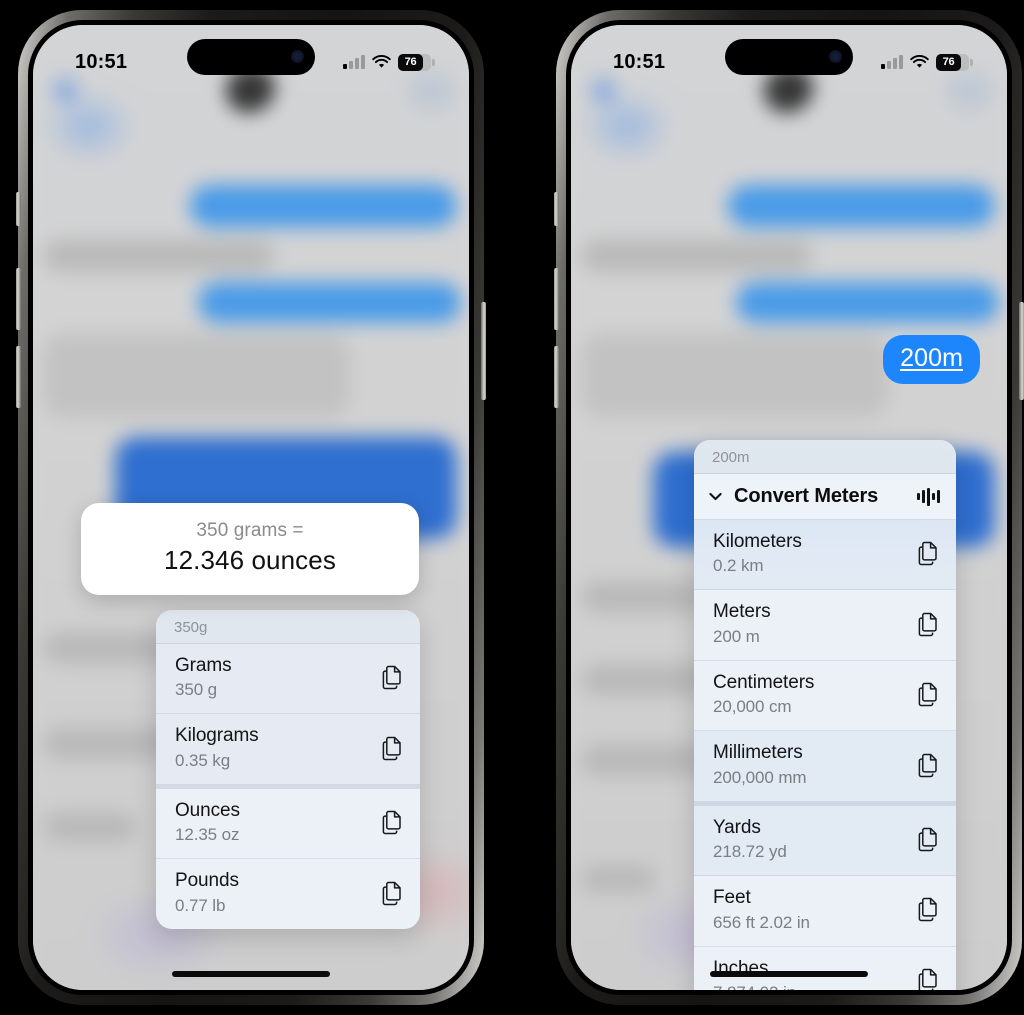 The height and width of the screenshot is (1015, 1024). Describe the element at coordinates (808, 764) in the screenshot. I see `conversion-row-text: Millimeters 200,000 mm` at that location.